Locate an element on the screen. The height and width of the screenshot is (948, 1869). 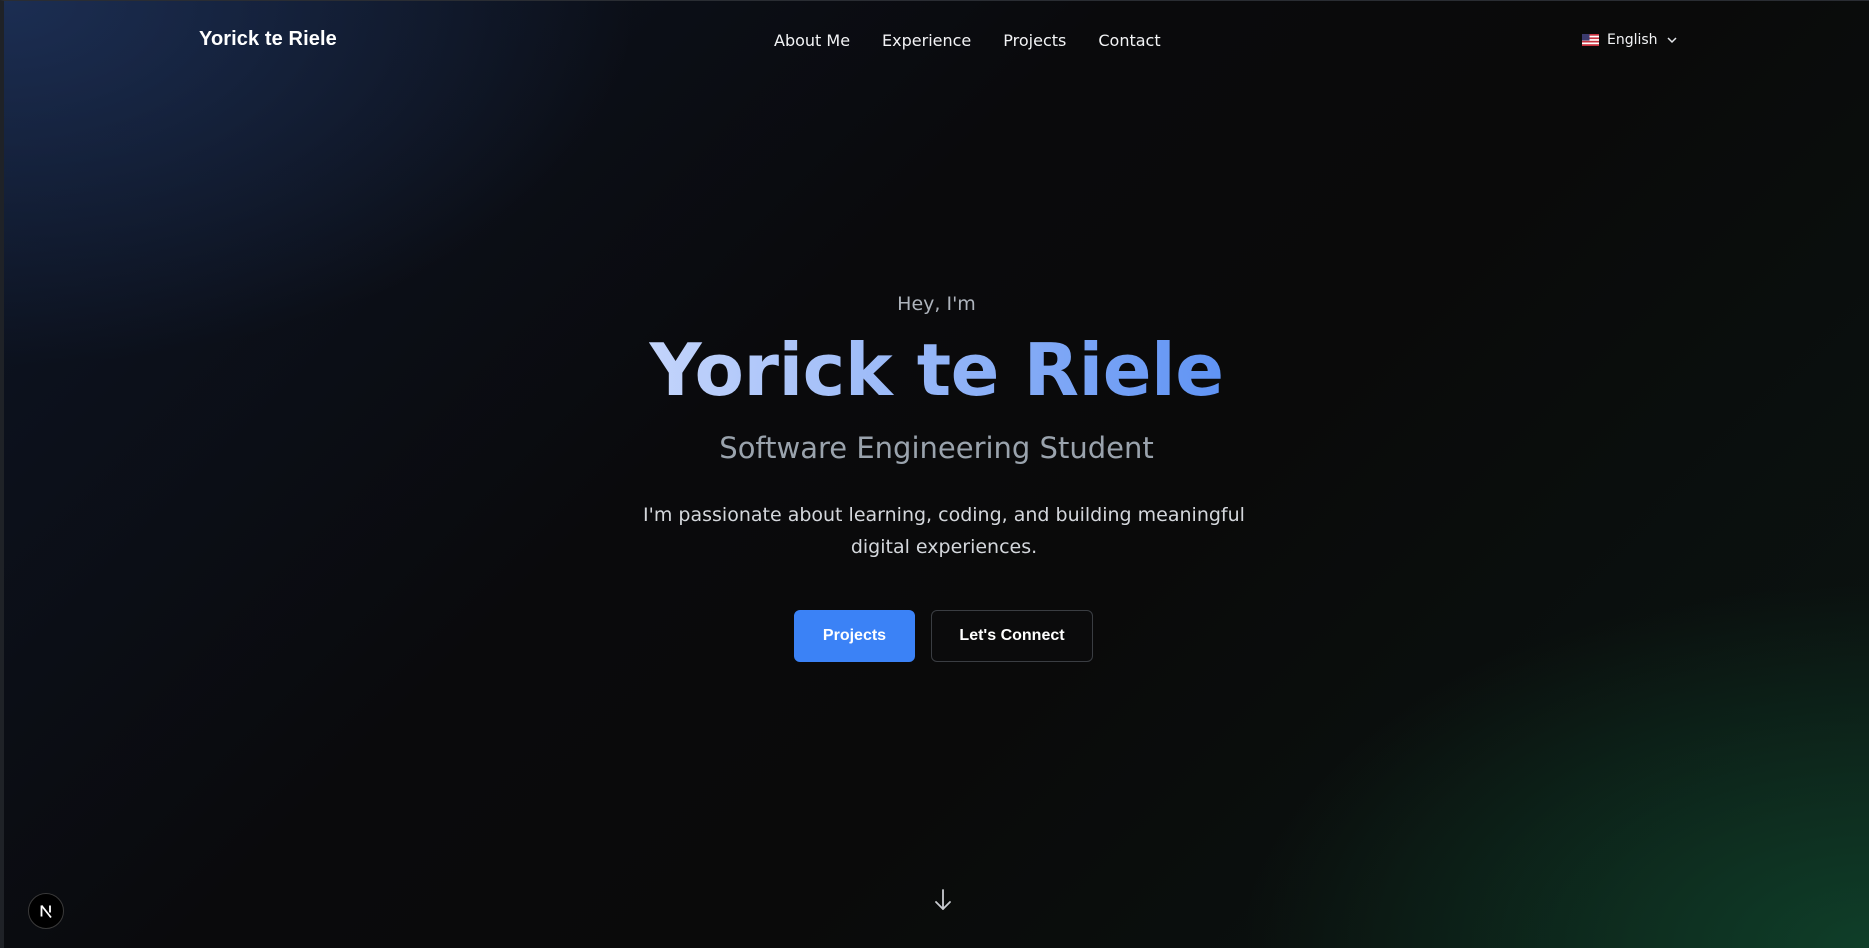
hero-greeting: Hey, I'm is located at coordinates (936, 304).